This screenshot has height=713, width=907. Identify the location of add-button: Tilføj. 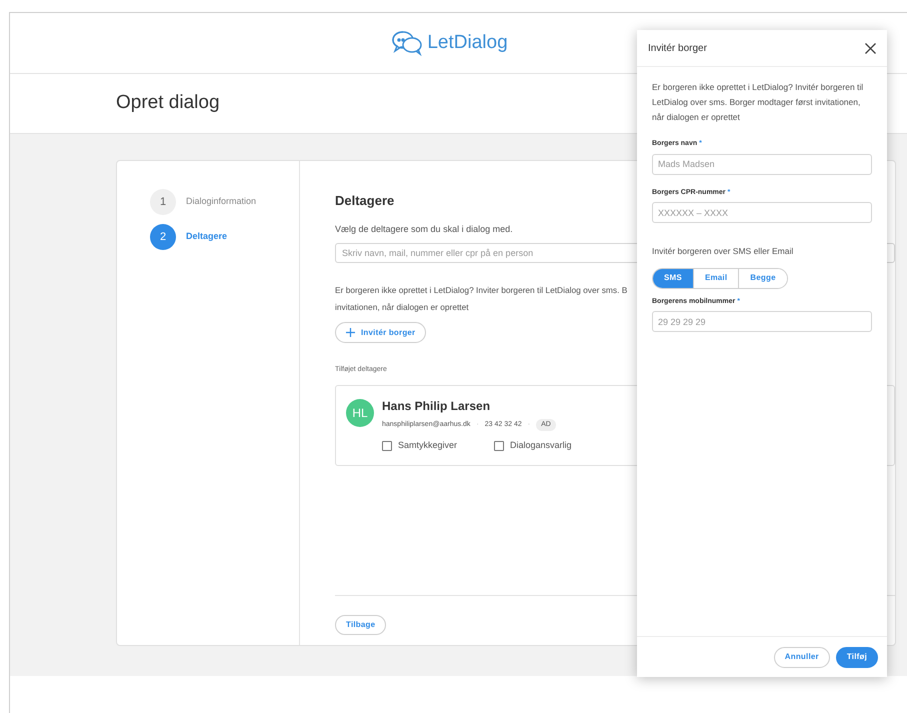
(857, 657).